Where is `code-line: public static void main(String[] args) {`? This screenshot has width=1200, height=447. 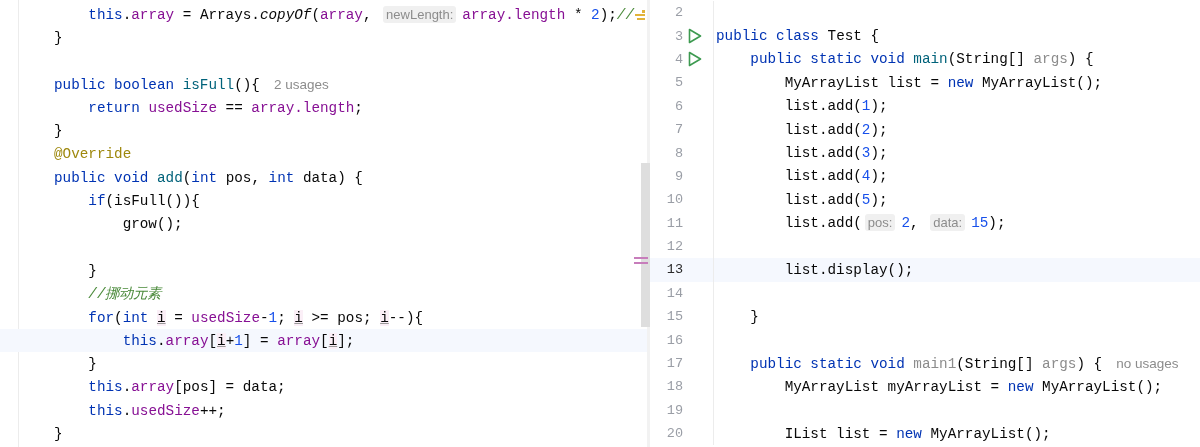 code-line: public static void main(String[] args) { is located at coordinates (921, 60).